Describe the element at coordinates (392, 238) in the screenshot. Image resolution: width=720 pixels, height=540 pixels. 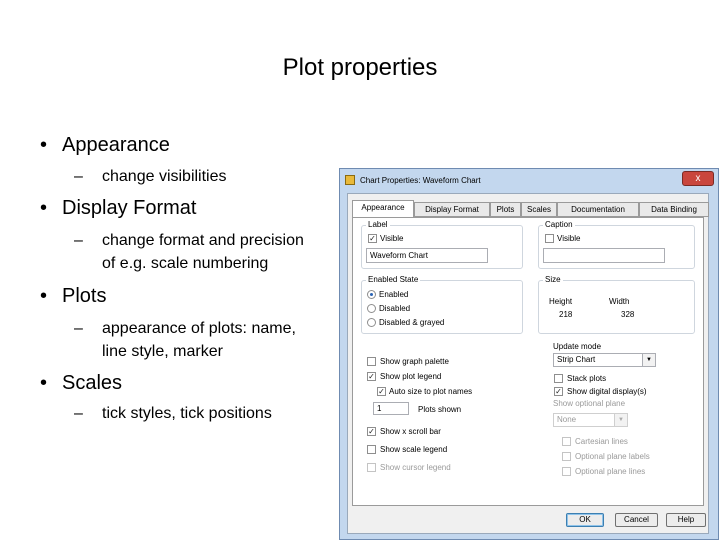
I see `label-visible-label: Visible` at that location.